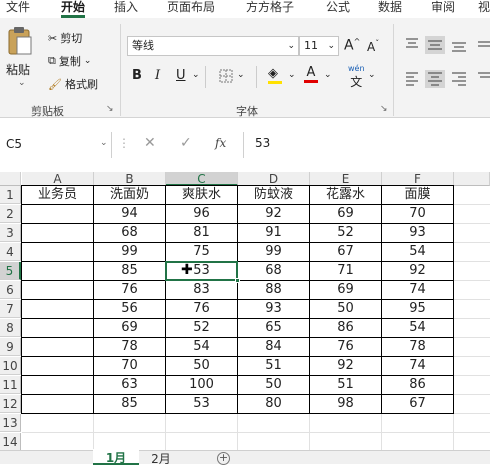 The image size is (490, 467). What do you see at coordinates (273, 290) in the screenshot?
I see `table-cell: 88` at bounding box center [273, 290].